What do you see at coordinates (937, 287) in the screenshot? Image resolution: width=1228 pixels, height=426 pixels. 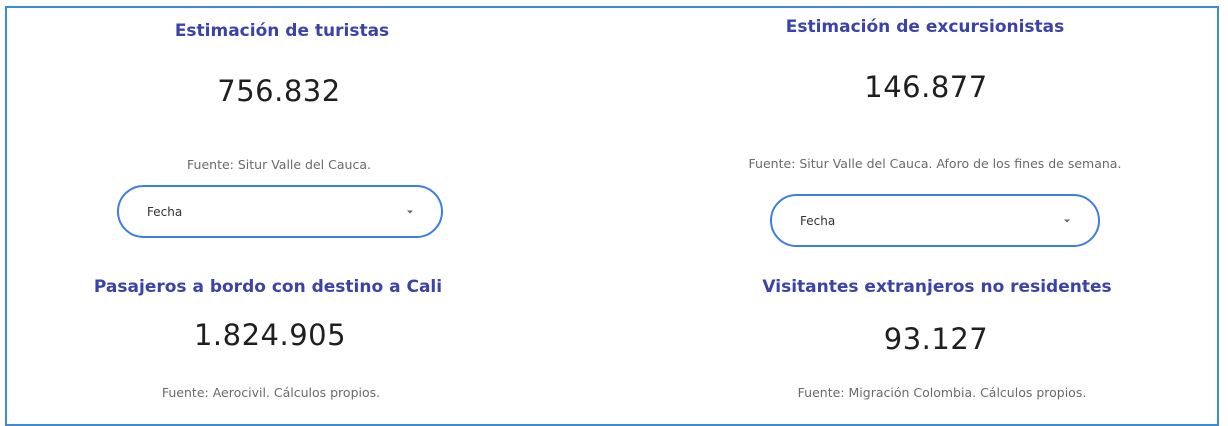 I see `card-title: Visitantes extranjeros no residentes` at bounding box center [937, 287].